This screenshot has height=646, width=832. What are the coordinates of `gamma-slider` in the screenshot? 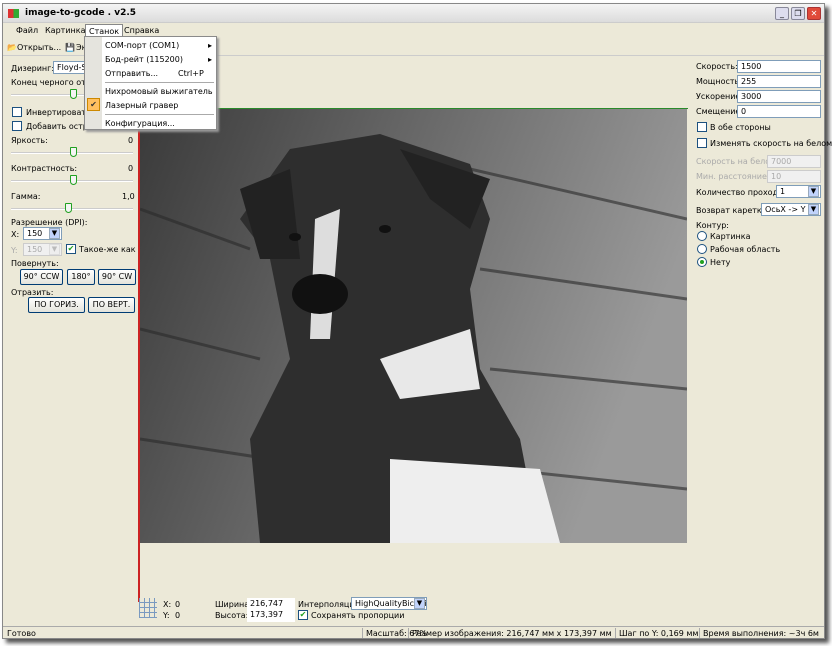 It's located at (72, 208).